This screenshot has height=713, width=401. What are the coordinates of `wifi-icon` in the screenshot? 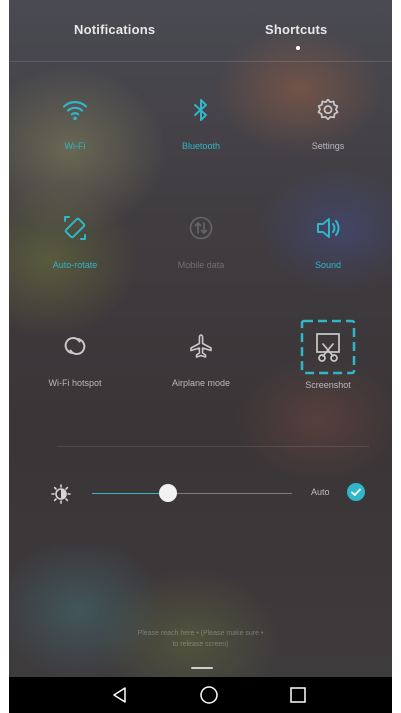 It's located at (75, 111).